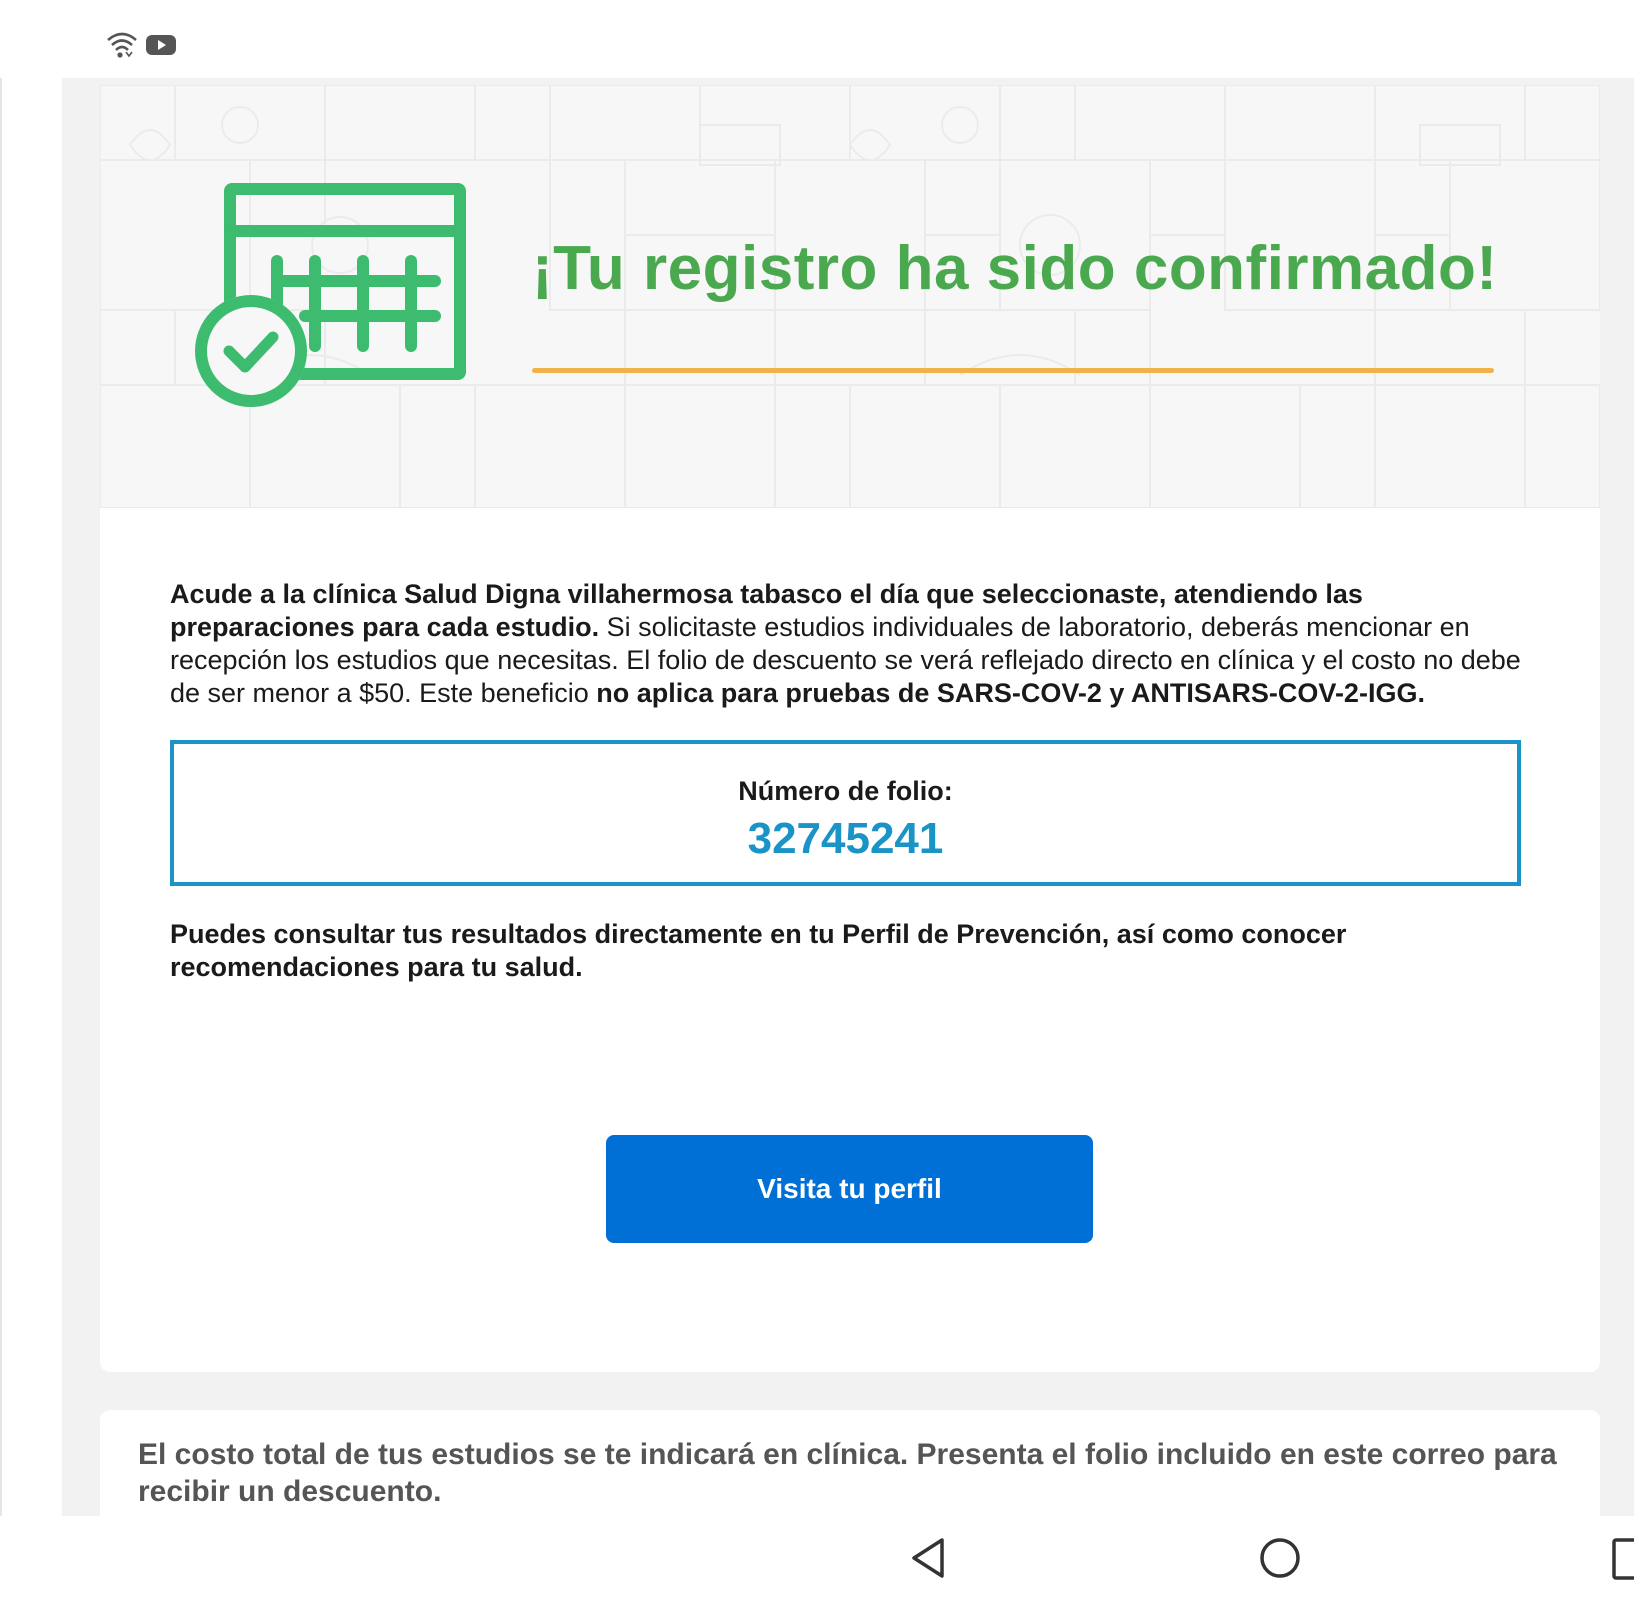 This screenshot has width=1634, height=1600. Describe the element at coordinates (817, 39) in the screenshot. I see `status-bar` at that location.